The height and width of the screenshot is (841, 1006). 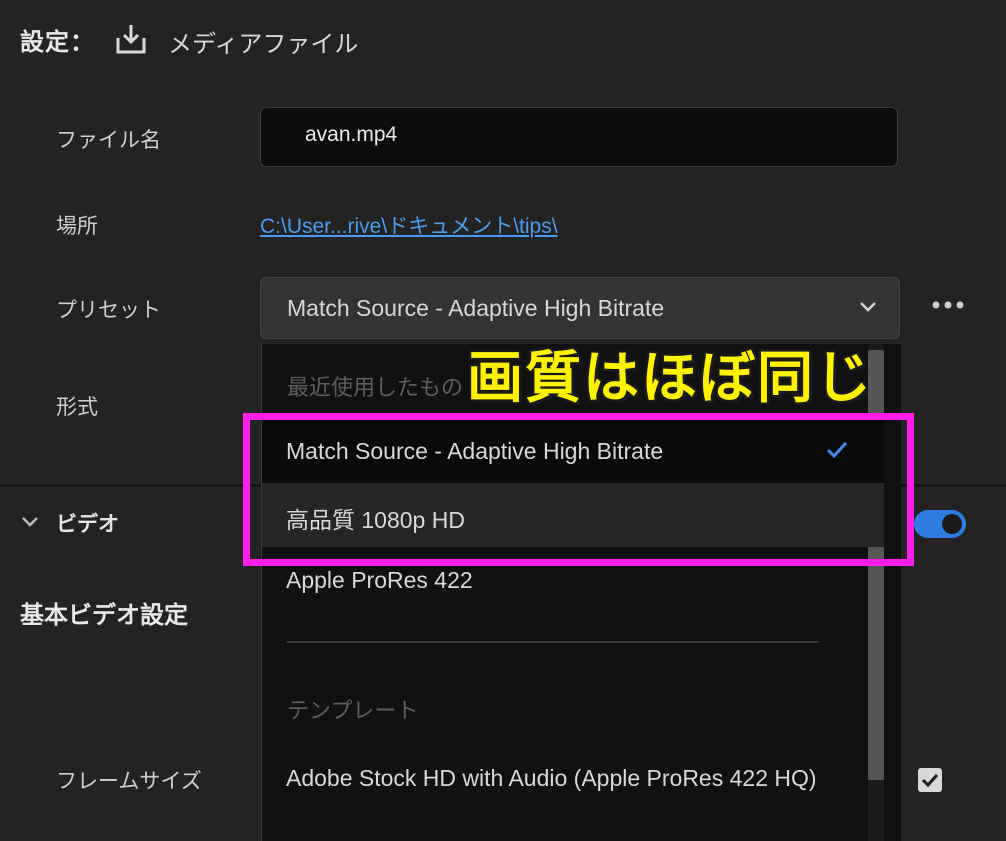 What do you see at coordinates (952, 524) in the screenshot?
I see `toggle-knob` at bounding box center [952, 524].